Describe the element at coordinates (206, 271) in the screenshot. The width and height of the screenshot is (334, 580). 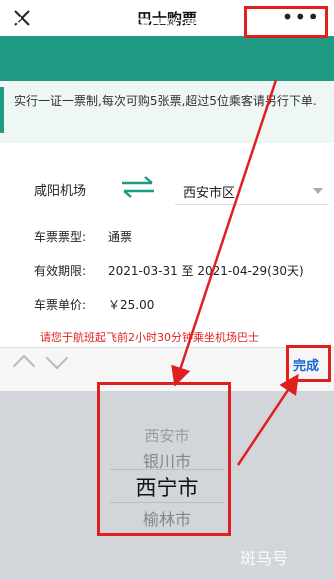
I see `validity-value: 2021-03-31 至 2021-04-29(30天)` at that location.